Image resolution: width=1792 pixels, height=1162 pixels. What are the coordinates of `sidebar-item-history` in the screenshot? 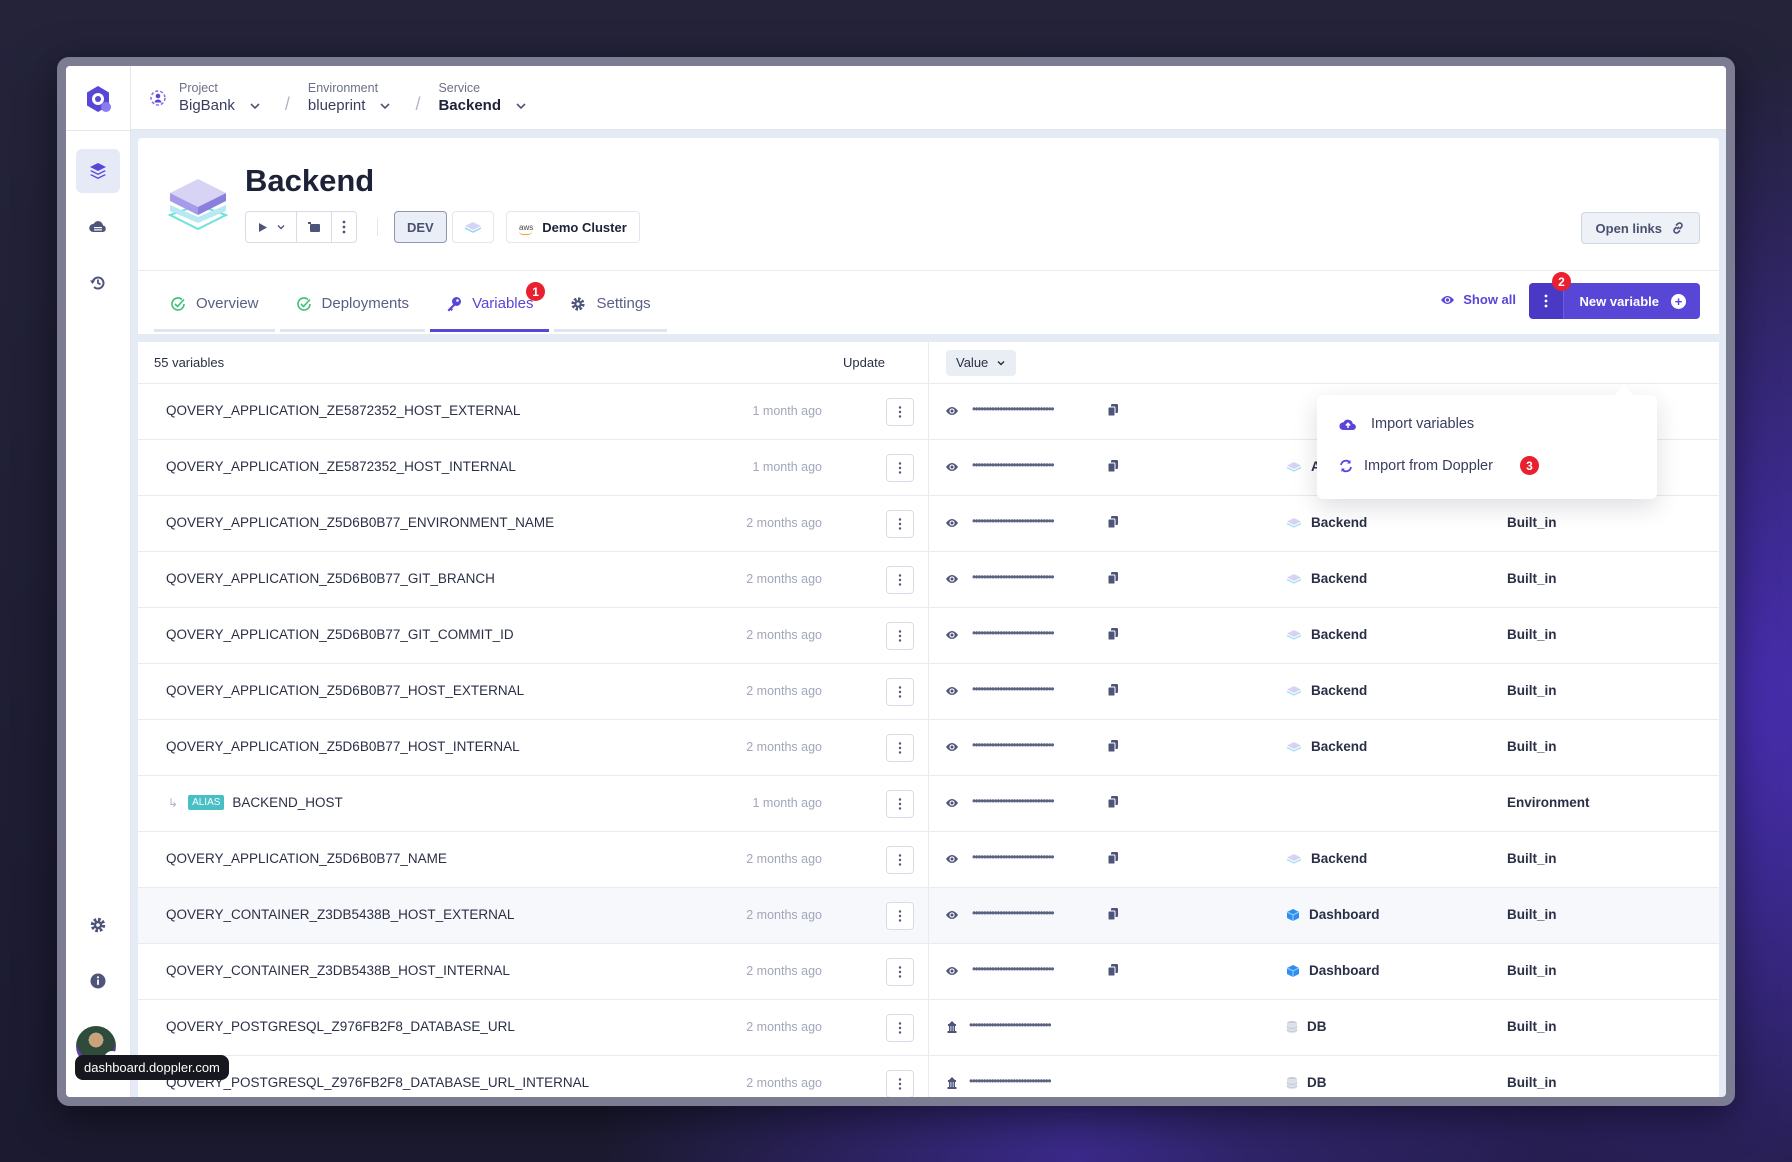 It's located at (98, 283).